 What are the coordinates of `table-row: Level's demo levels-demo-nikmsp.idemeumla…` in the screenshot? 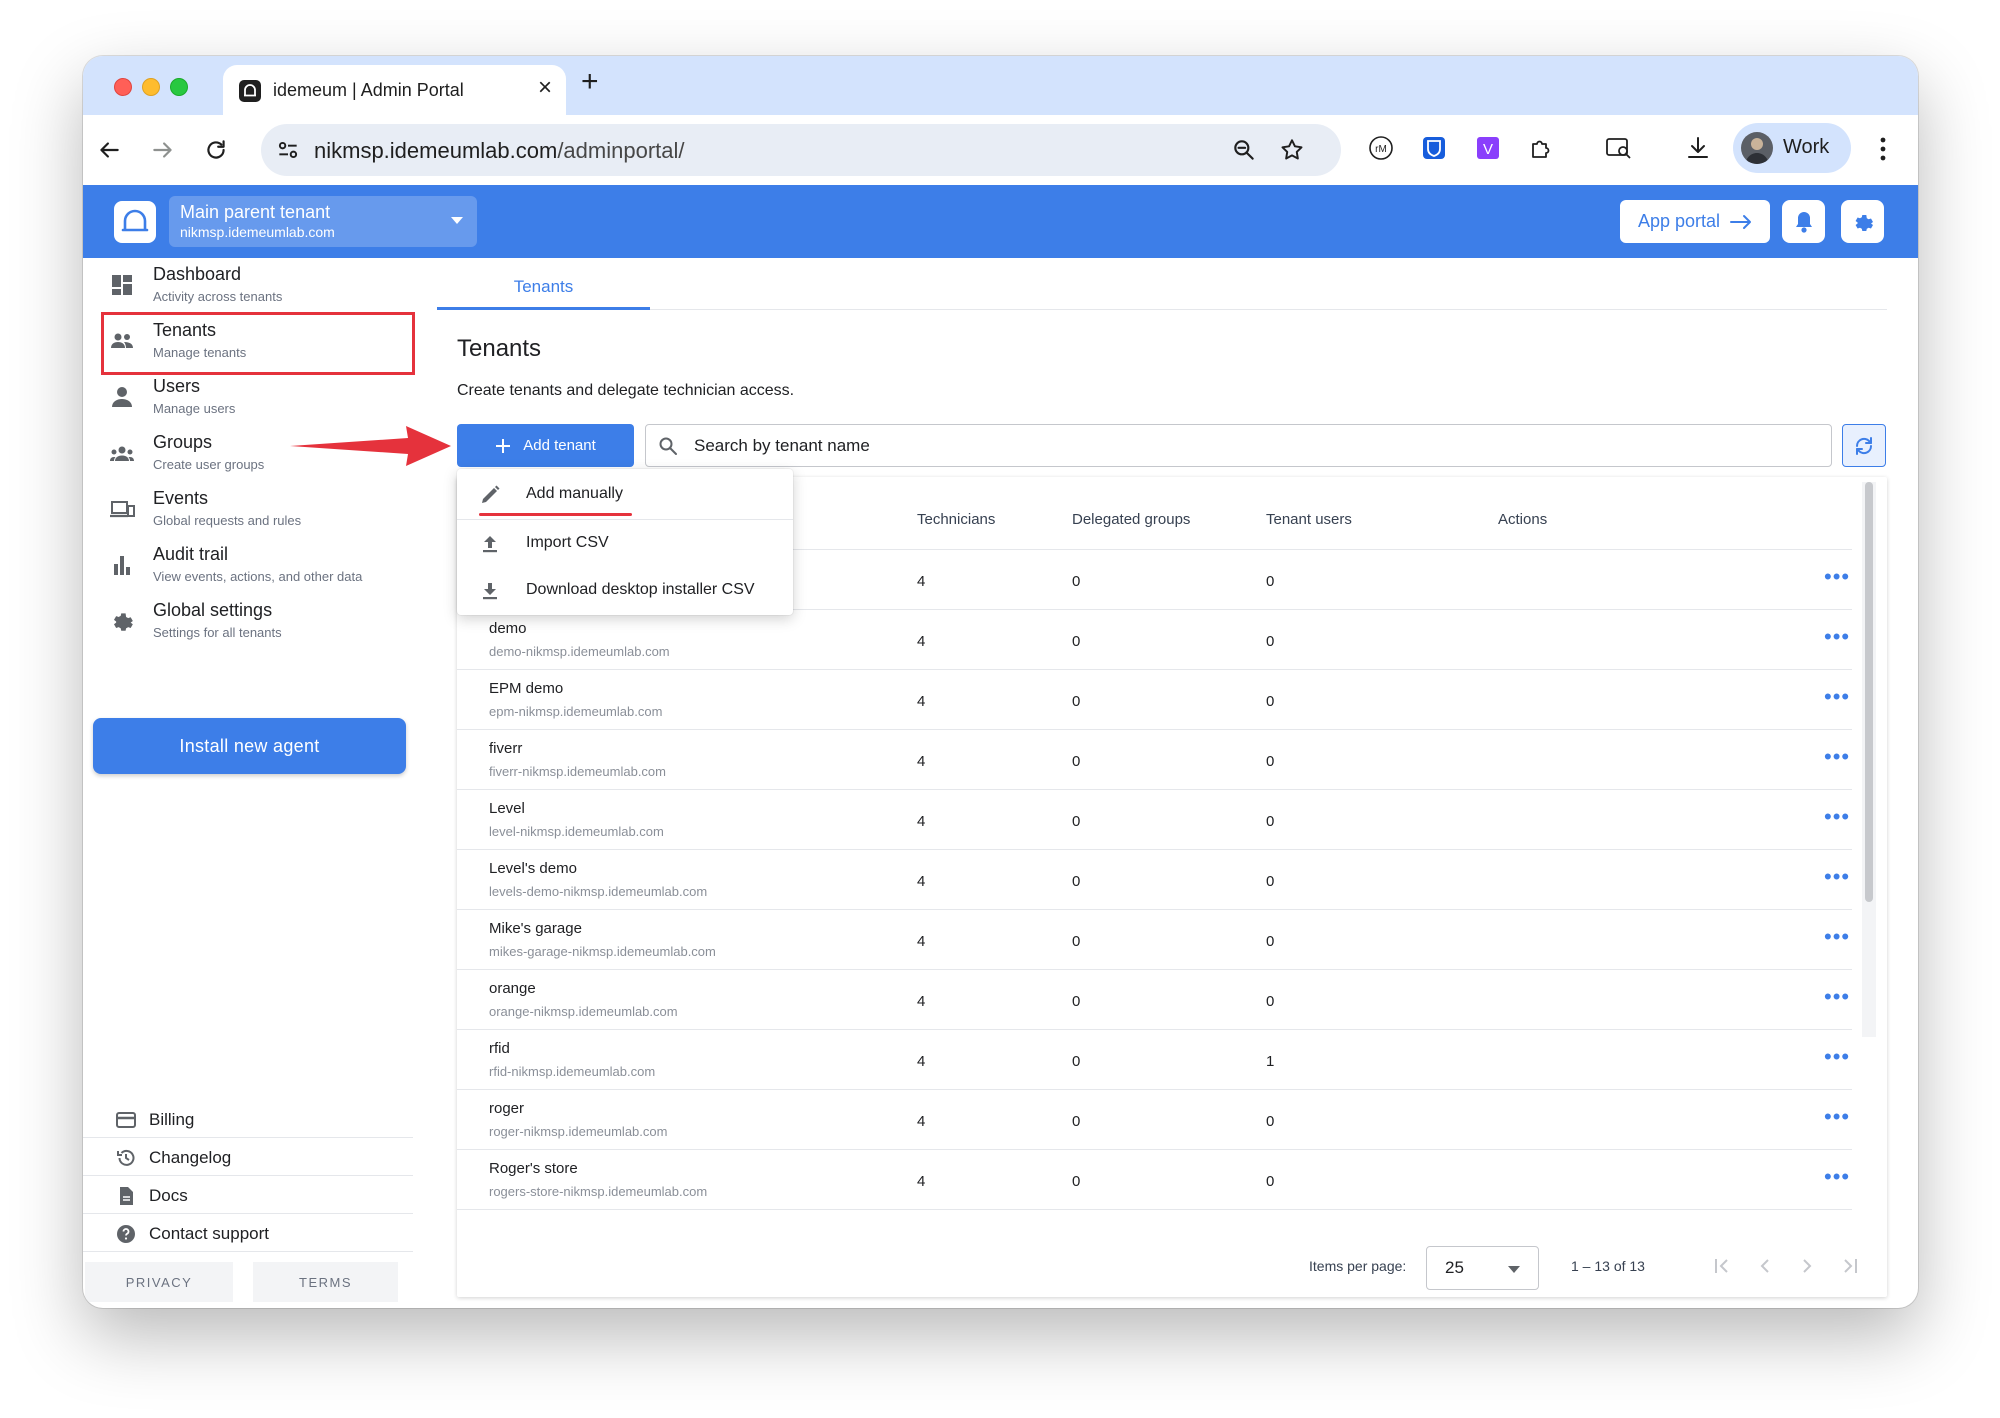 It's located at (1154, 880).